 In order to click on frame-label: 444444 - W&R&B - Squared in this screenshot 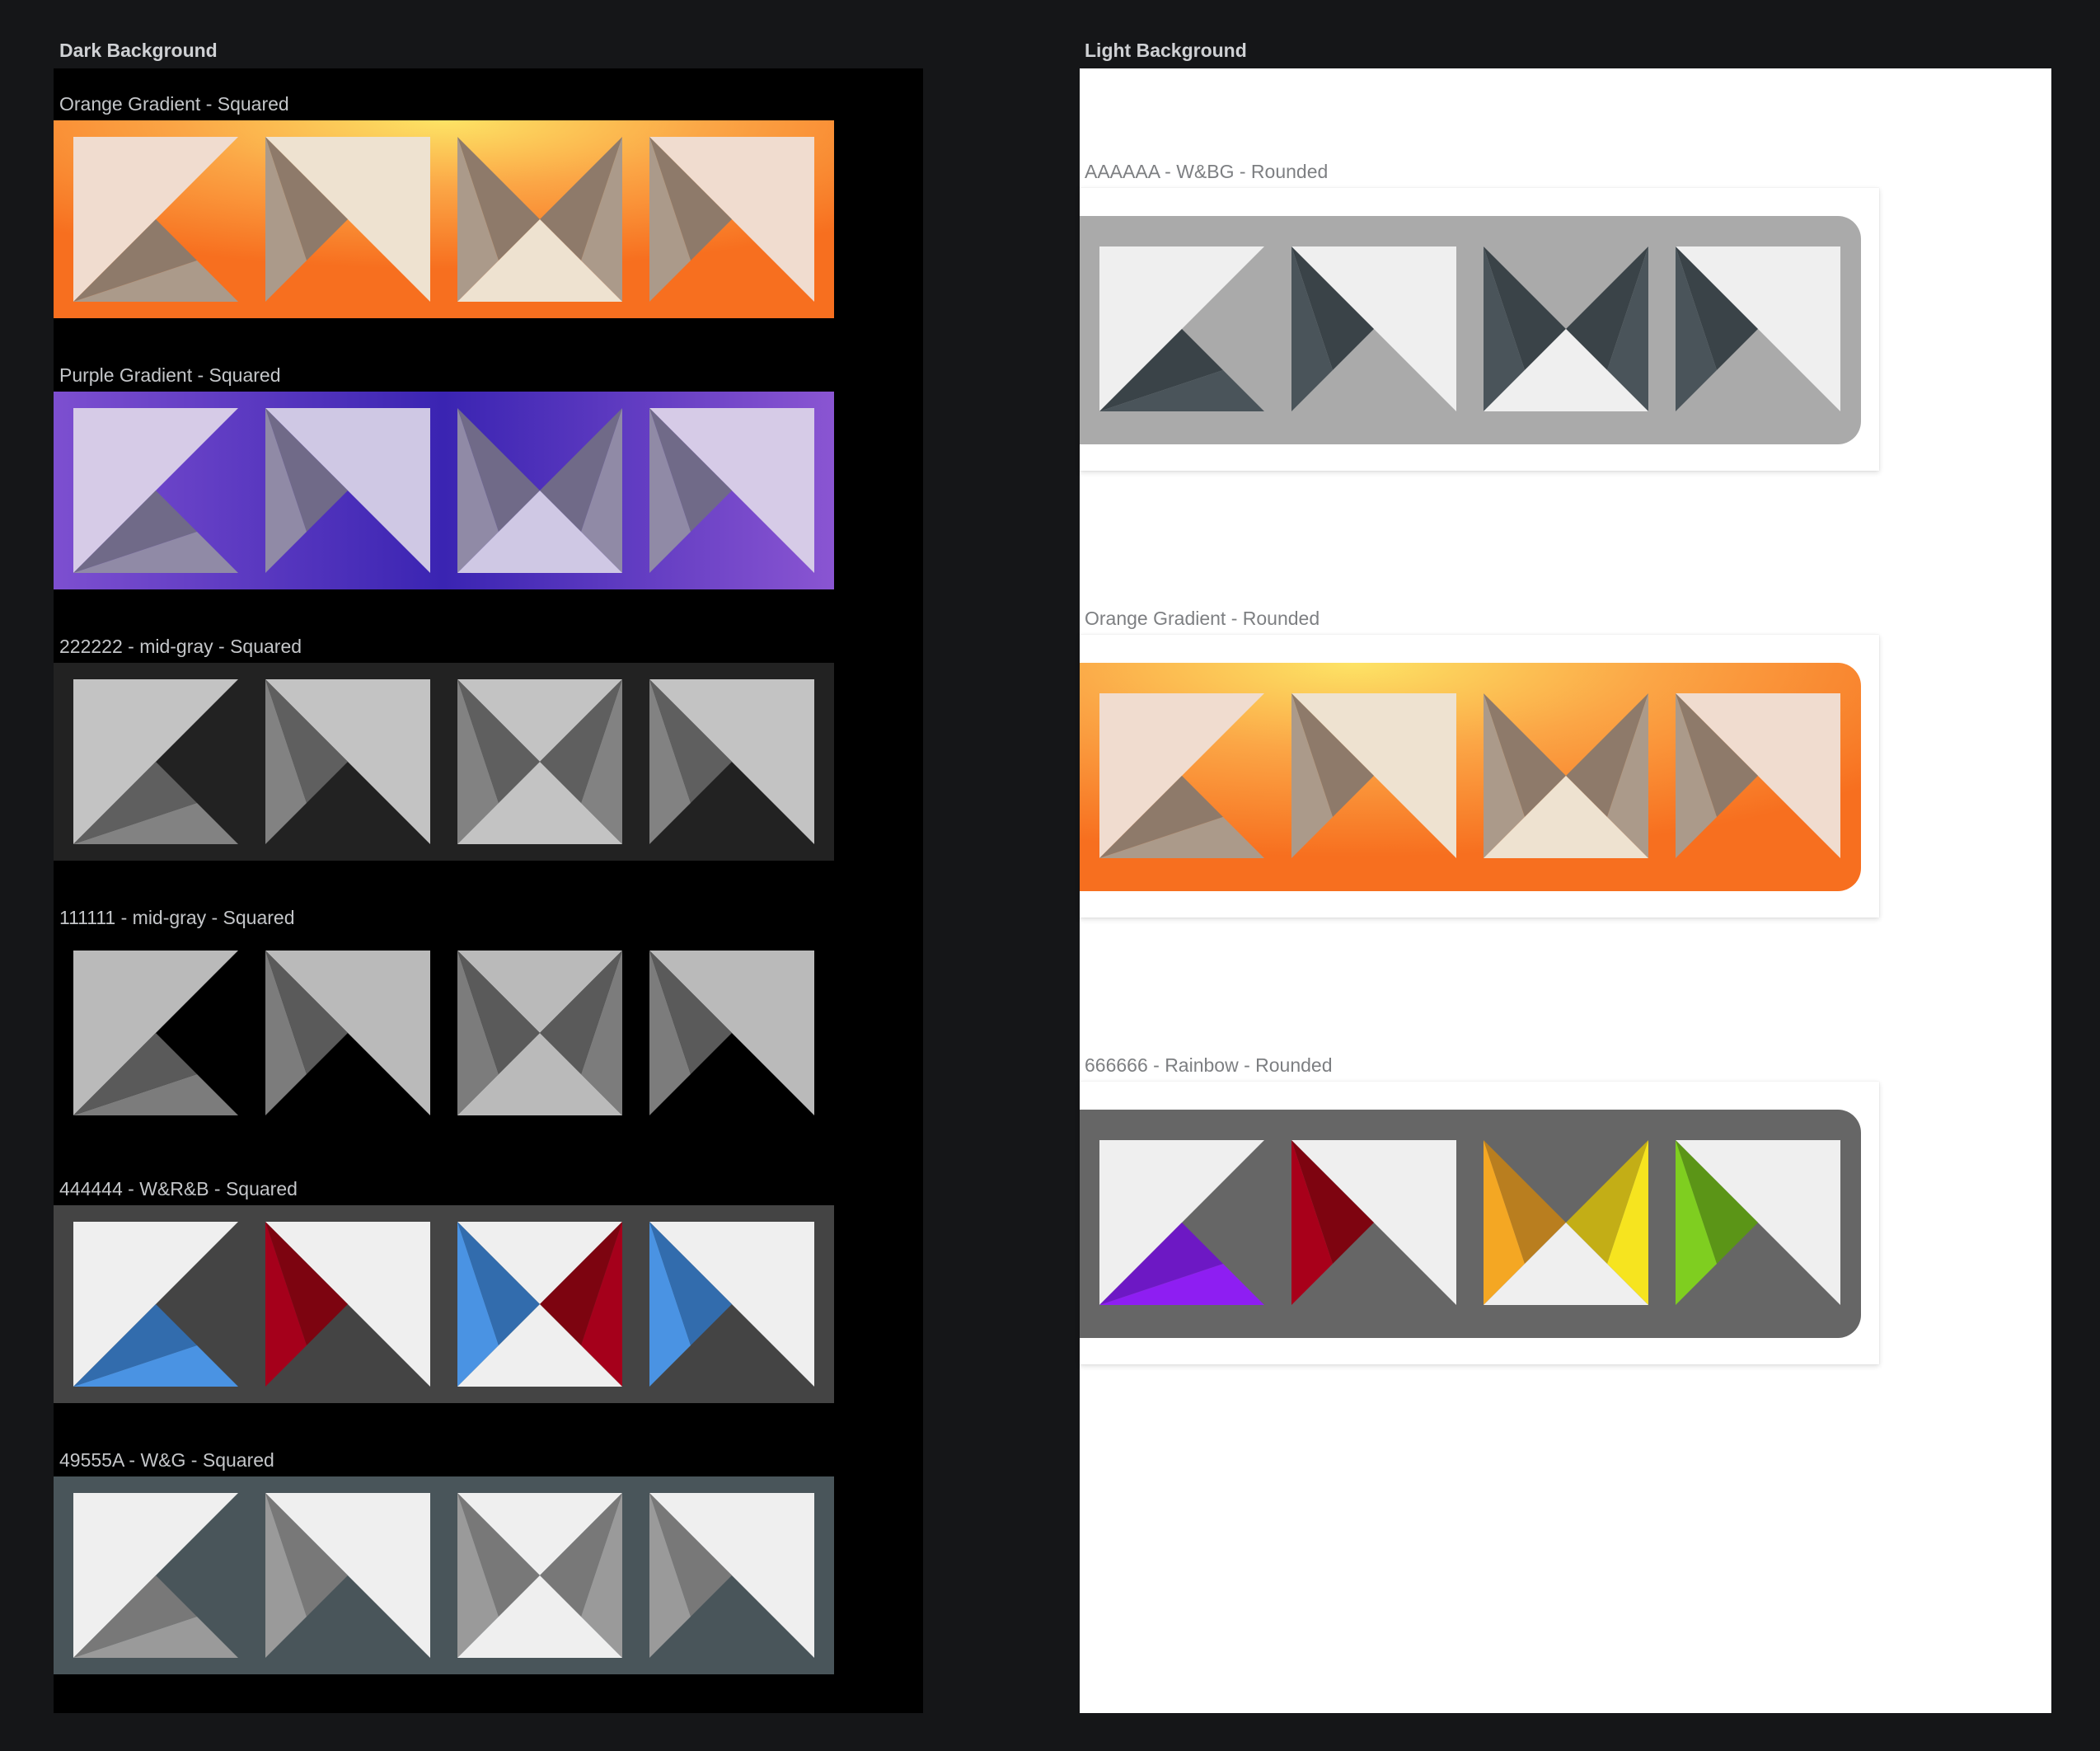, I will do `click(178, 1189)`.